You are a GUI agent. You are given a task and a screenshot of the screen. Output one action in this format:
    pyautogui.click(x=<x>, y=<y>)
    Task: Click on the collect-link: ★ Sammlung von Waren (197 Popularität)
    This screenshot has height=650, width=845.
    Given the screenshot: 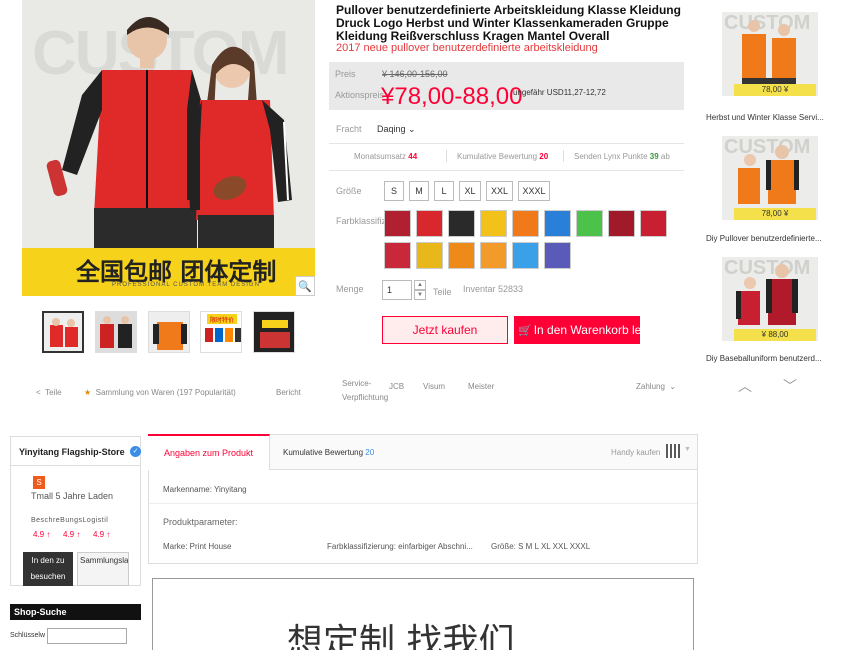 What is the action you would take?
    pyautogui.click(x=160, y=391)
    